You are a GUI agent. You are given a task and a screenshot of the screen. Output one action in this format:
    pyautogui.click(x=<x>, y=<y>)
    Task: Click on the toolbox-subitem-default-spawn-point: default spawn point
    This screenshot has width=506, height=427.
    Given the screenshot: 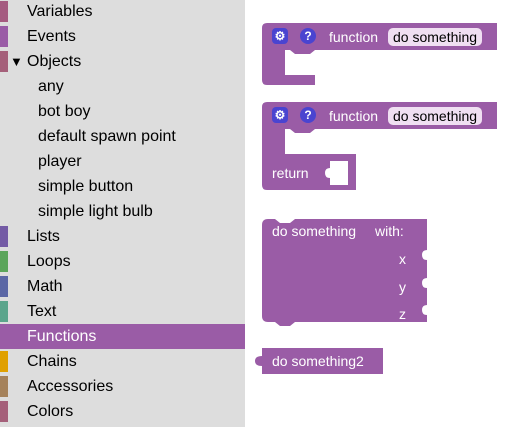 What is the action you would take?
    pyautogui.click(x=122, y=136)
    